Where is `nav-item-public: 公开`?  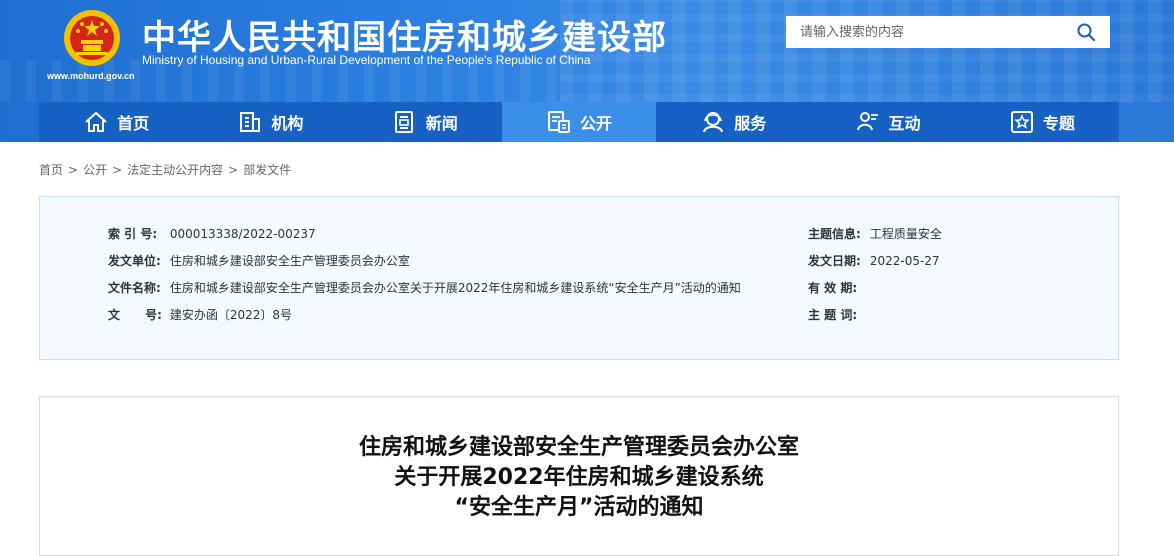 nav-item-public: 公开 is located at coordinates (579, 122).